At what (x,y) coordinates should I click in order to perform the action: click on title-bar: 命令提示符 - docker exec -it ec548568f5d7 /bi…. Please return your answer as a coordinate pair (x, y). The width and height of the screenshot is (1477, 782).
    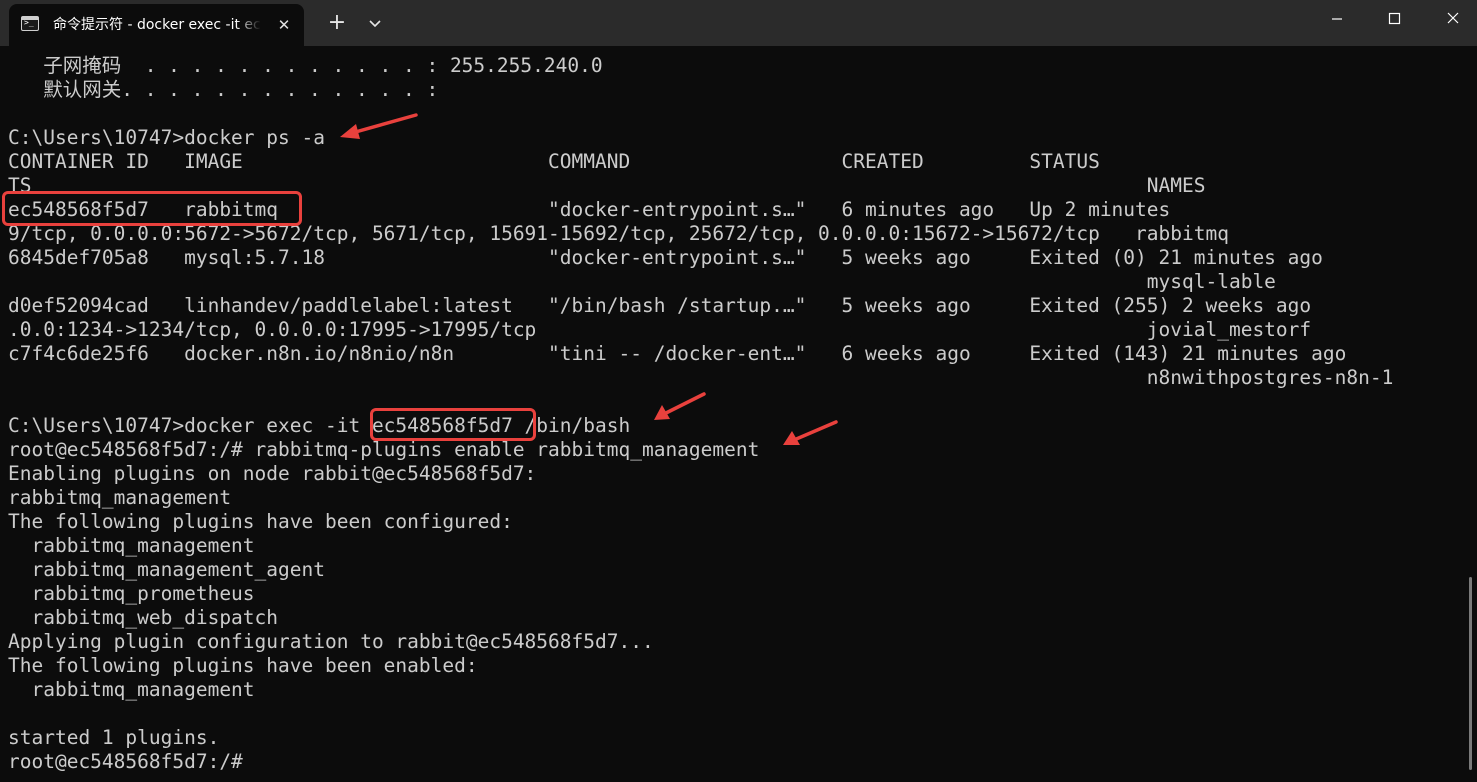
    Looking at the image, I should click on (738, 23).